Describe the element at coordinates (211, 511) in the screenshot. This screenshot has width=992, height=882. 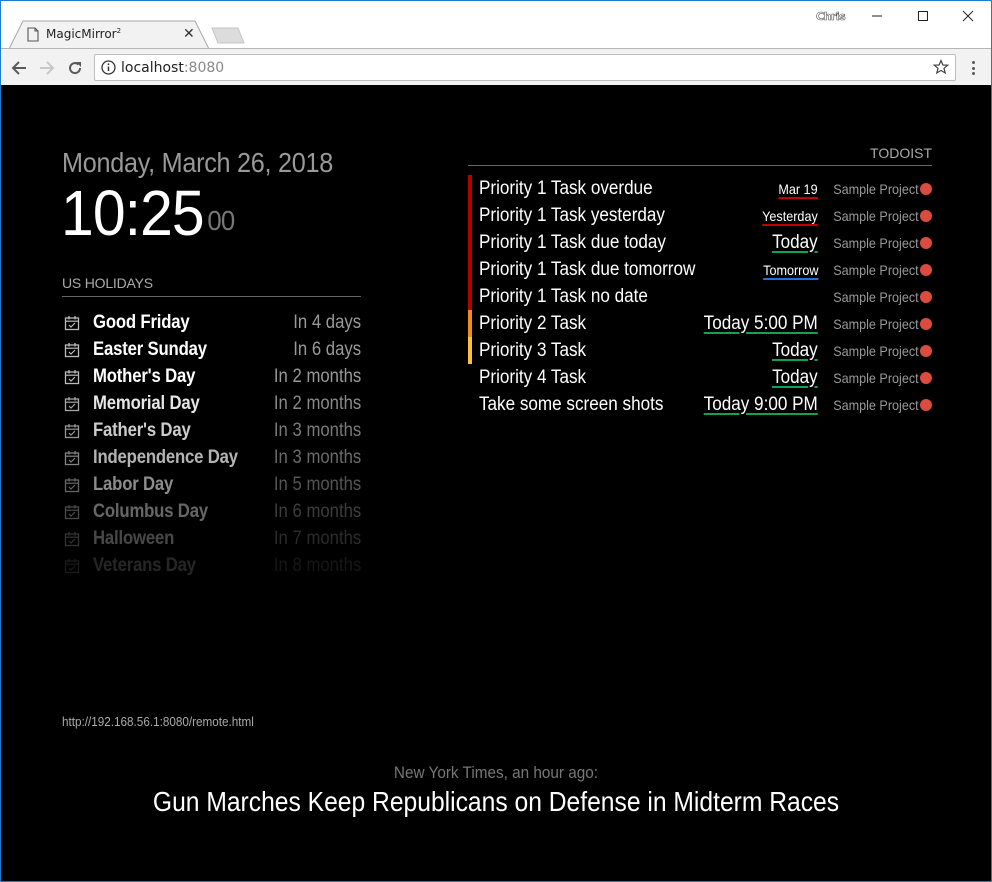
I see `holiday-row: Columbus Day In 6 months` at that location.